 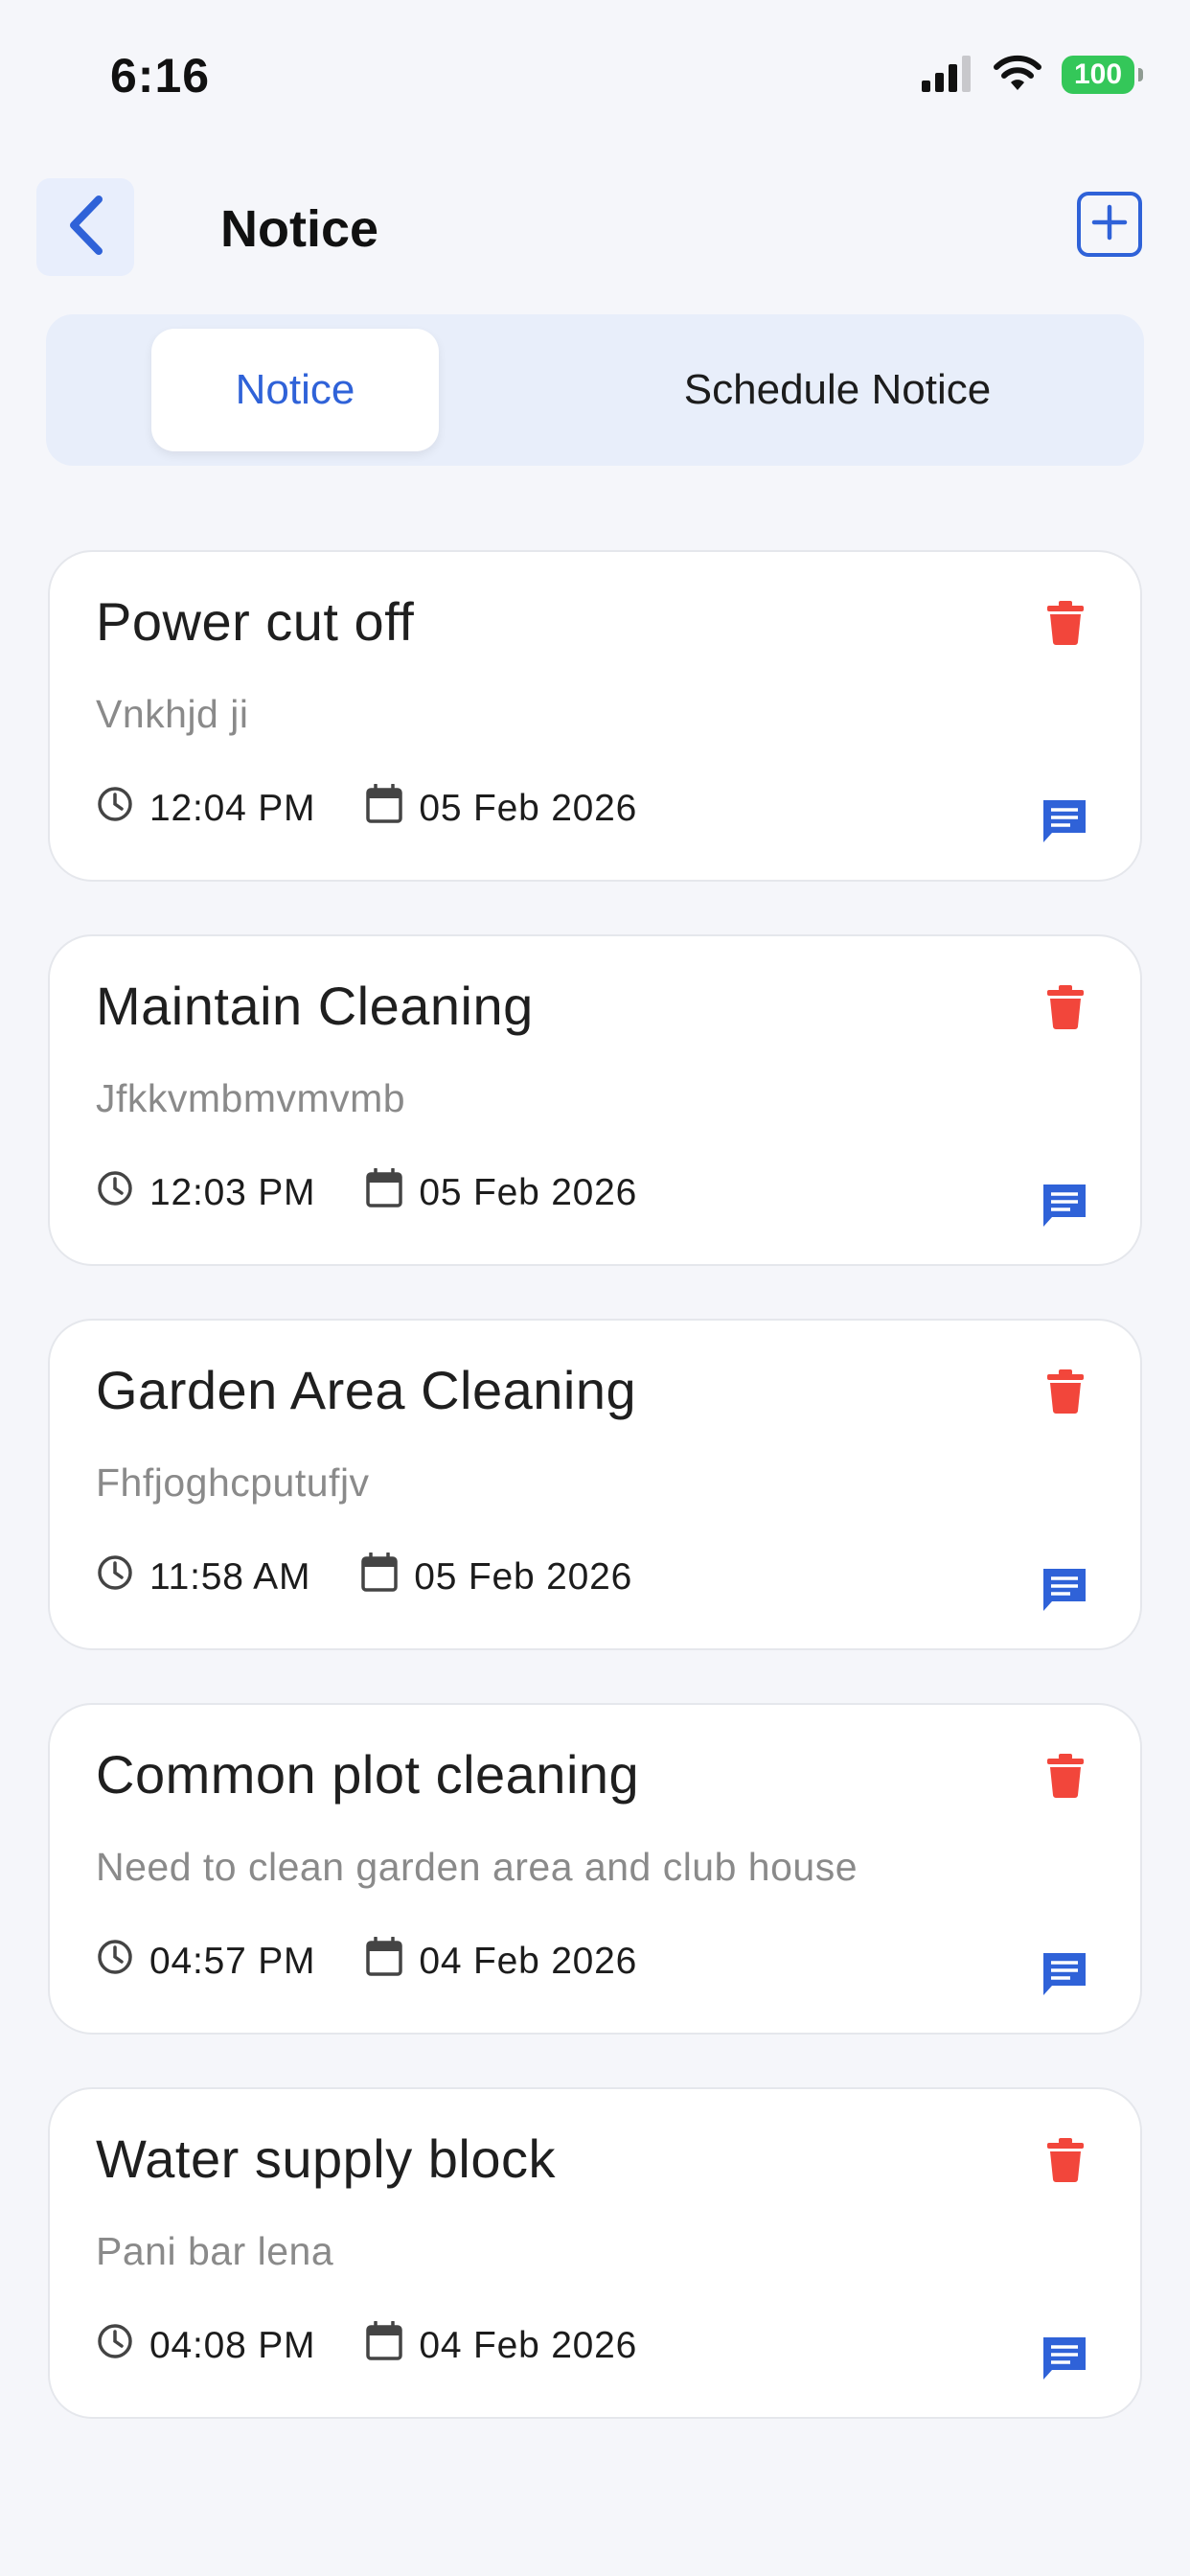 I want to click on notice-time-text: 04:57 PM, so click(x=233, y=1961).